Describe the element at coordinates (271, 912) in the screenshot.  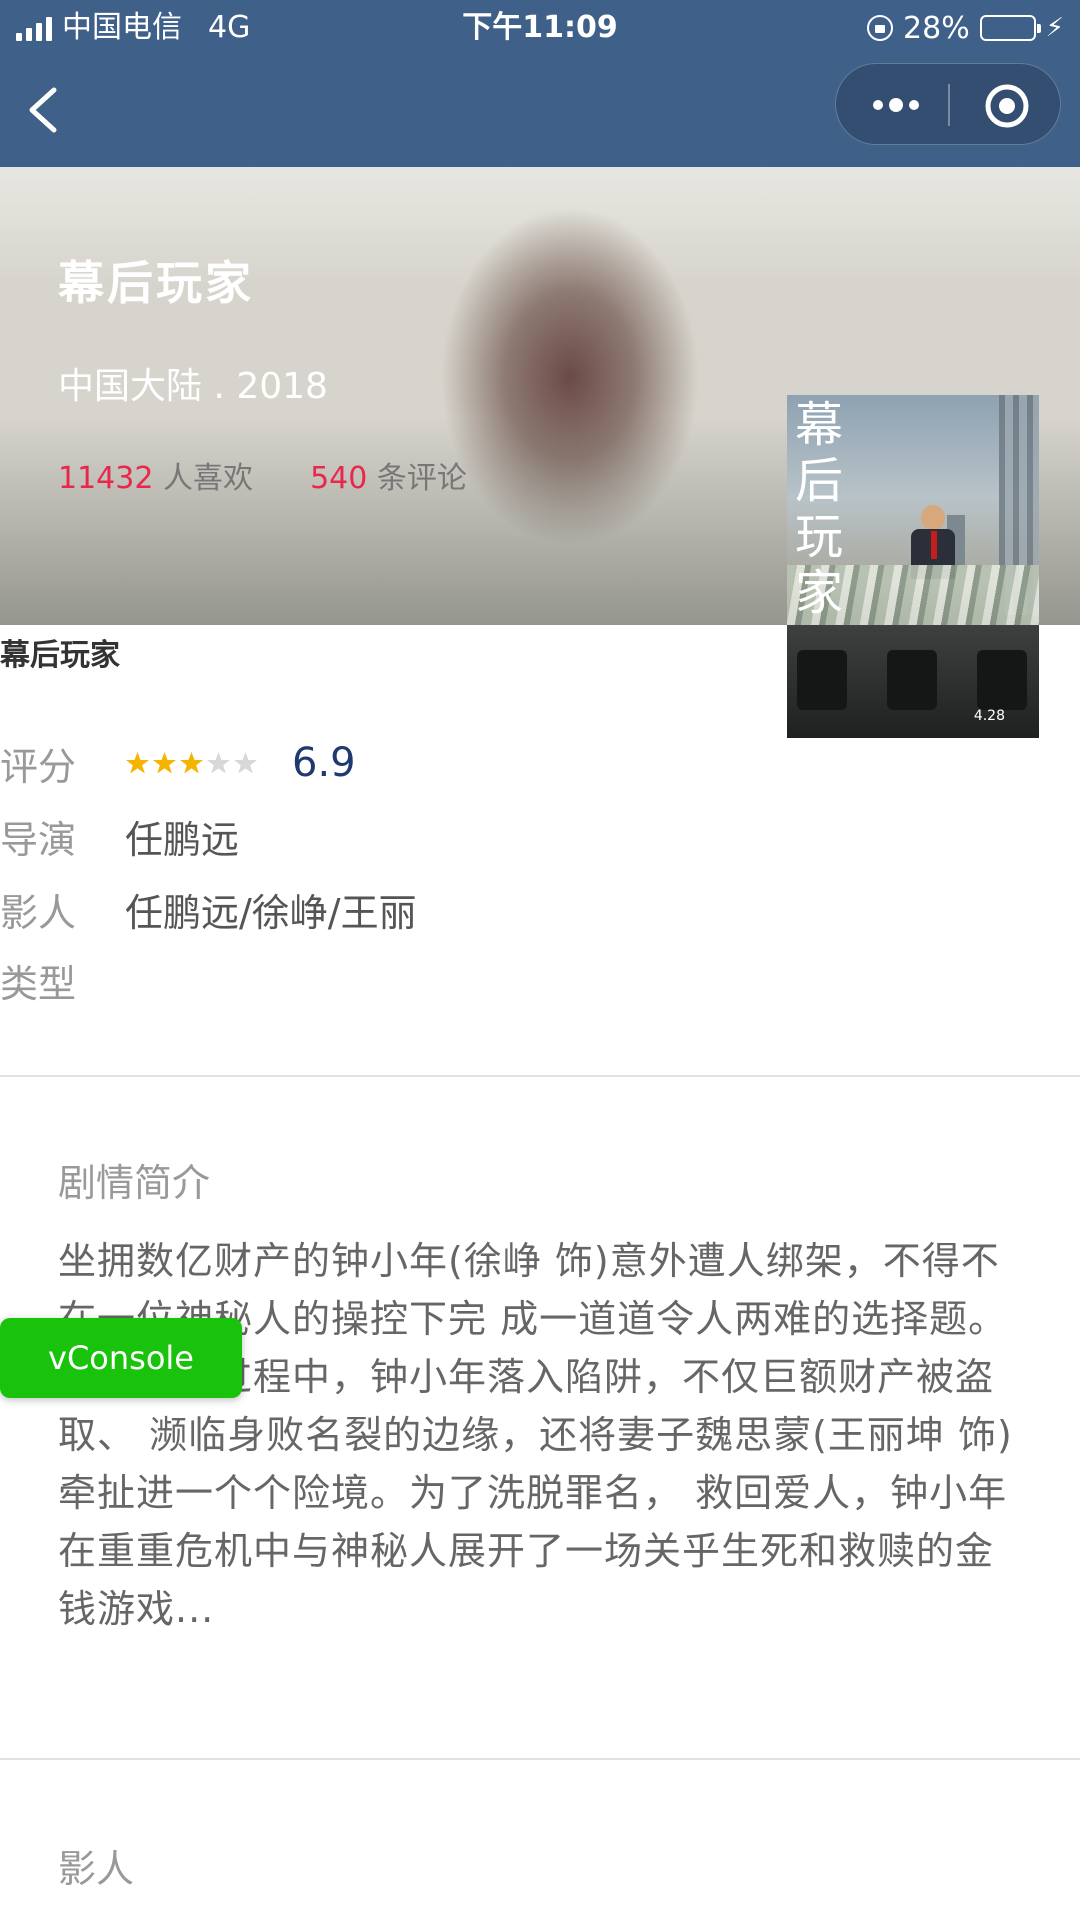
I see `cast-value: 任鹏远/徐峥/王丽` at that location.